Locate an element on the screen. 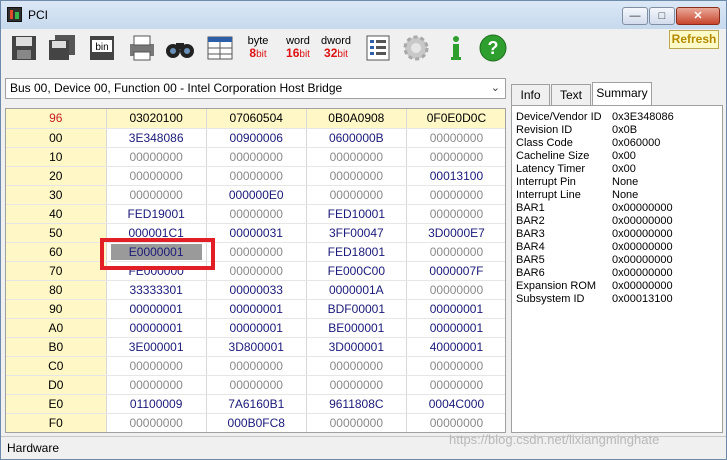  register-cell: FE000000 is located at coordinates (156, 271).